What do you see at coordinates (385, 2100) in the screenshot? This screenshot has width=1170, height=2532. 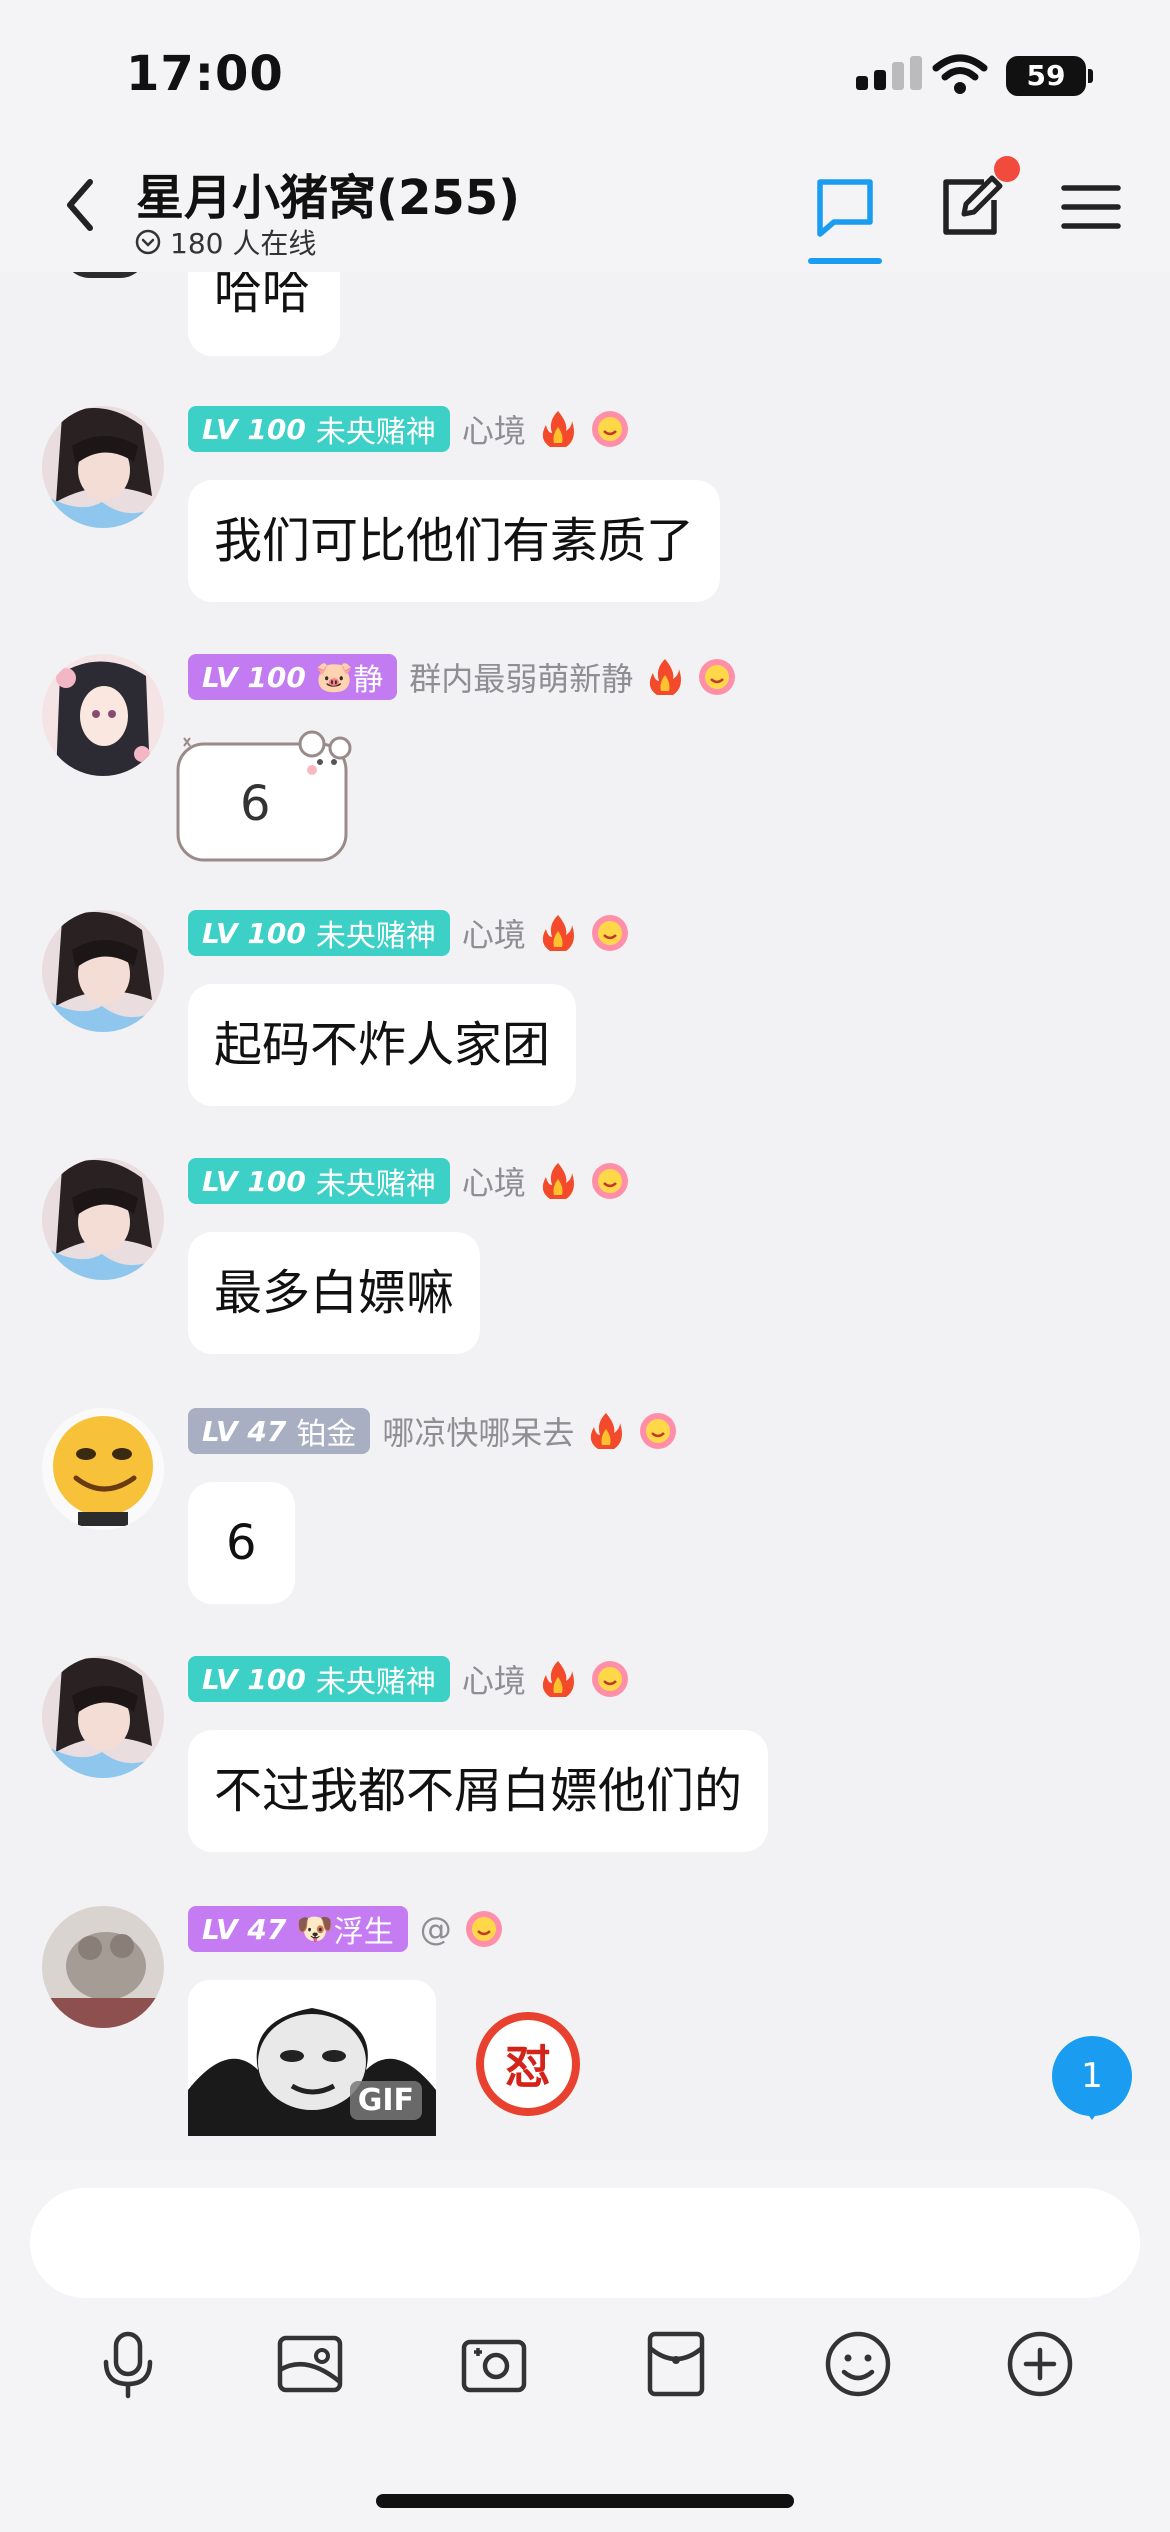 I see `gif-label: GIF` at bounding box center [385, 2100].